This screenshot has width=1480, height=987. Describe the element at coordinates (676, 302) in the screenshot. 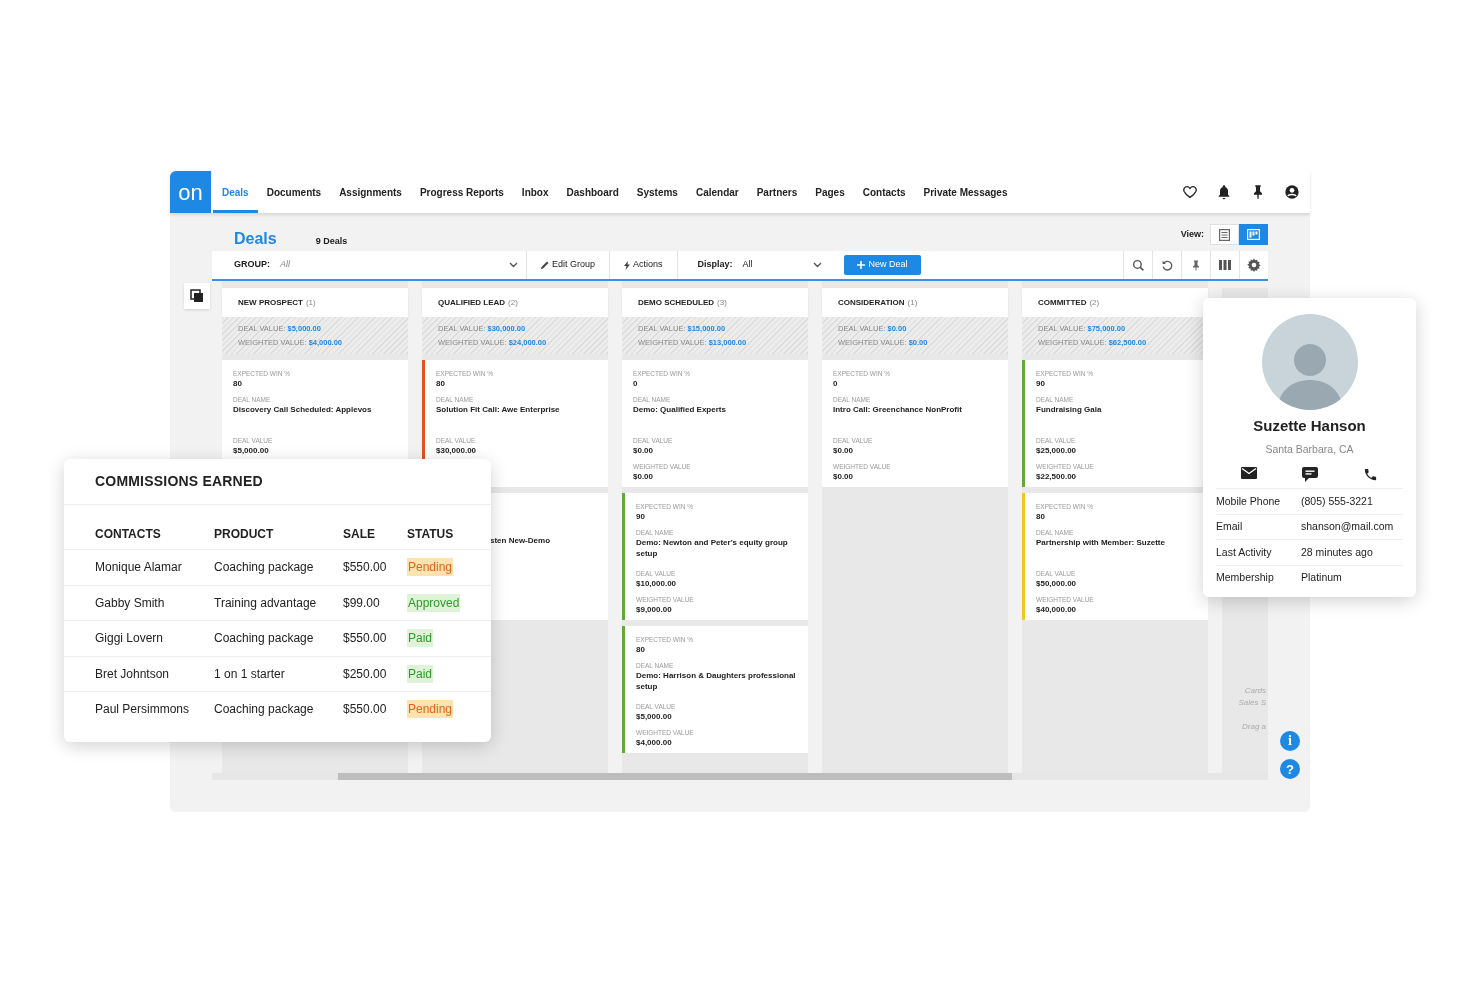

I see `column-title: DEMO SCHEDULED` at that location.